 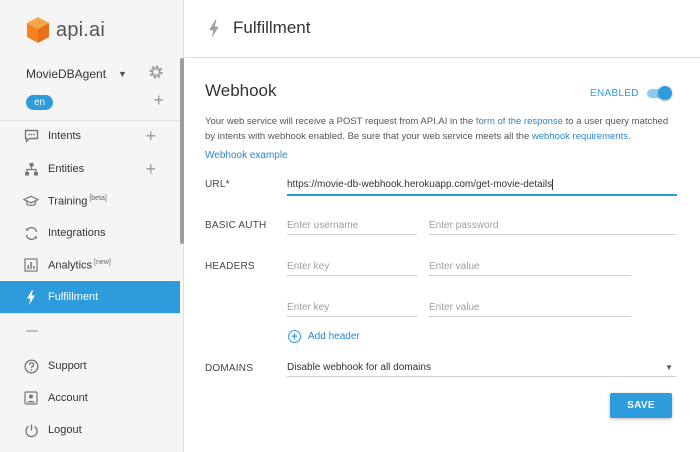 What do you see at coordinates (150, 169) in the screenshot?
I see `add-entity-icon: +` at bounding box center [150, 169].